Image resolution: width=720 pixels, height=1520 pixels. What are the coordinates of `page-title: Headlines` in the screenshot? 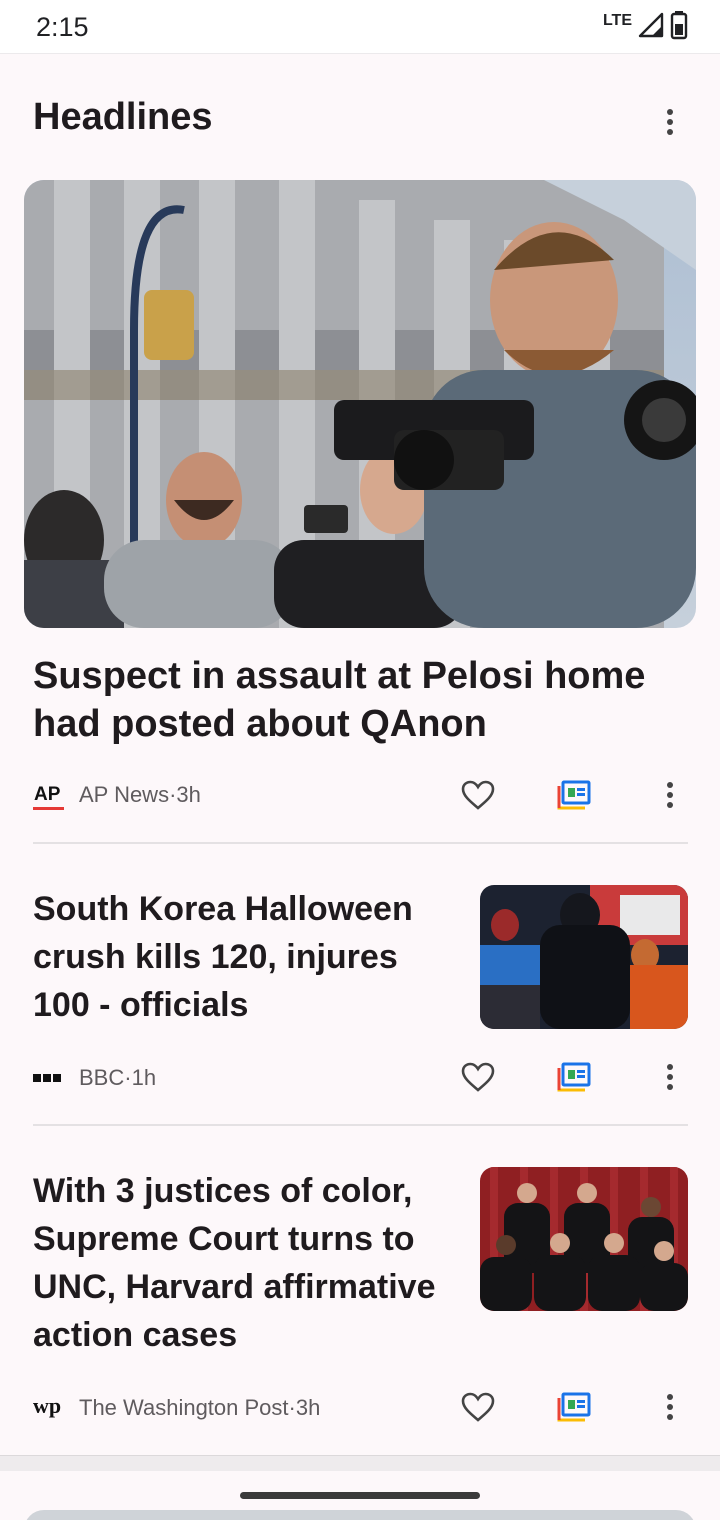 It's located at (123, 117).